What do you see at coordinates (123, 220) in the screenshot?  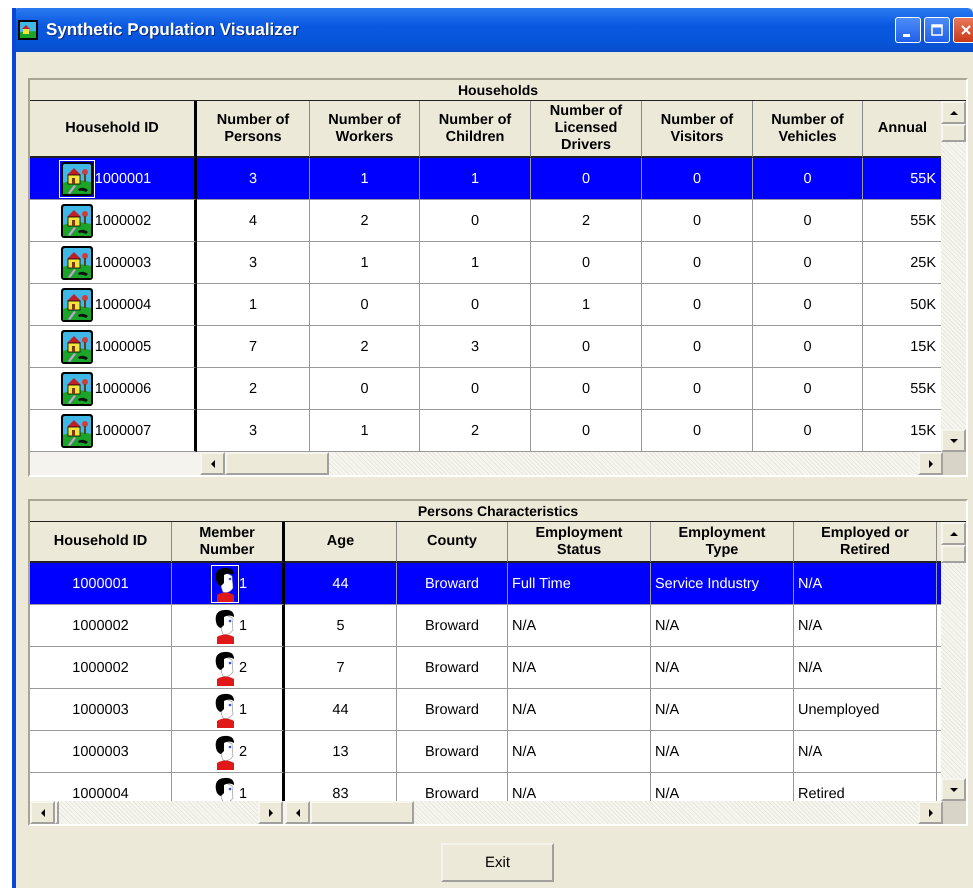 I see `cell-text: 1000002` at bounding box center [123, 220].